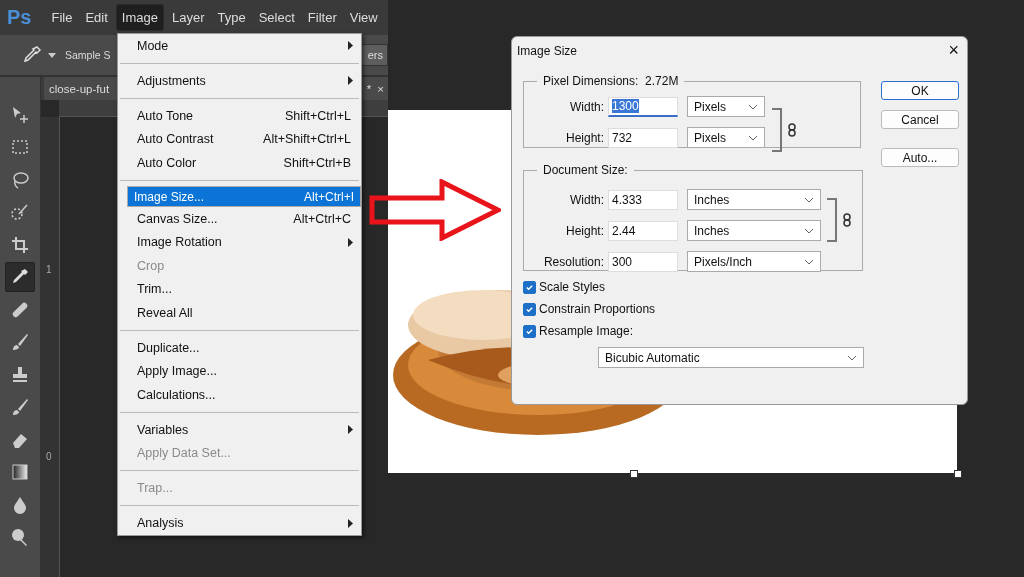 Image resolution: width=1024 pixels, height=577 pixels. What do you see at coordinates (318, 115) in the screenshot?
I see `shortcut-text: Shift+Ctrl+L` at bounding box center [318, 115].